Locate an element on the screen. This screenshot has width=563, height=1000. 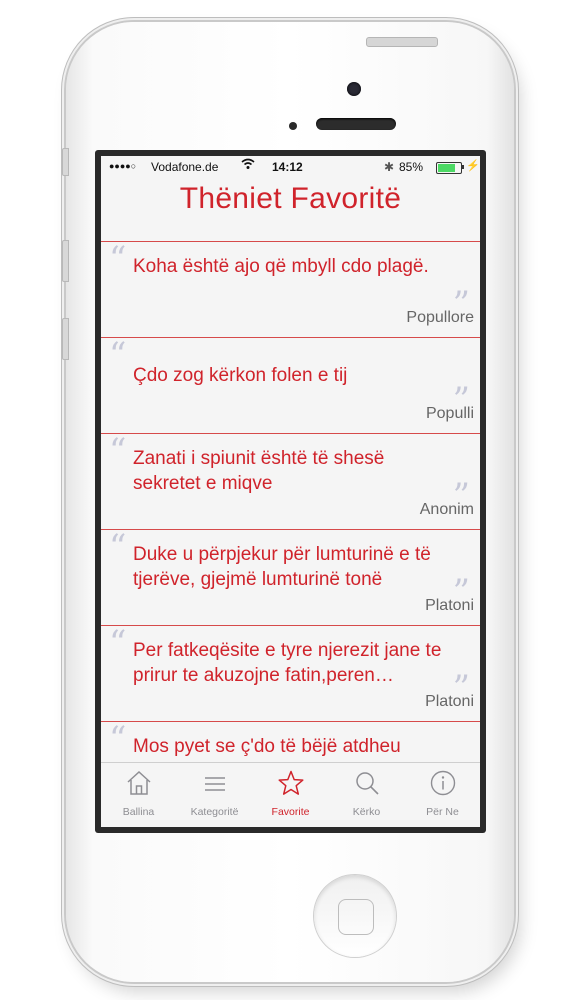
carrier-name: Vodafone.de is located at coordinates (185, 167).